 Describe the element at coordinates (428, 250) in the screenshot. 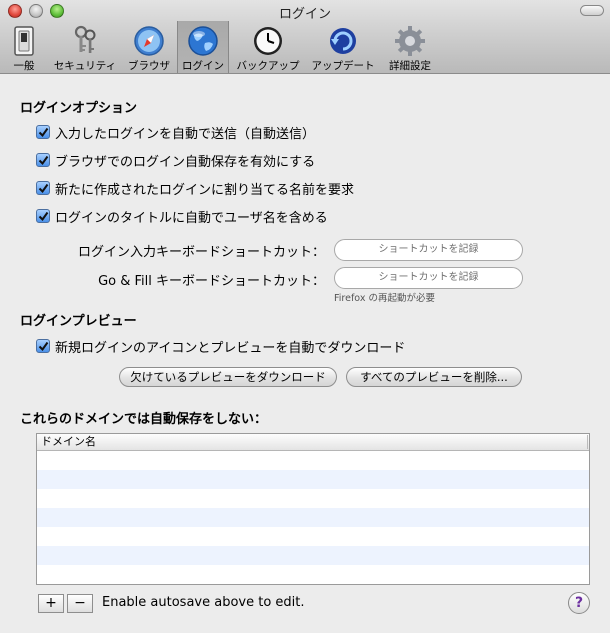

I see `login-shortcut-field: ショートカットを記録` at that location.